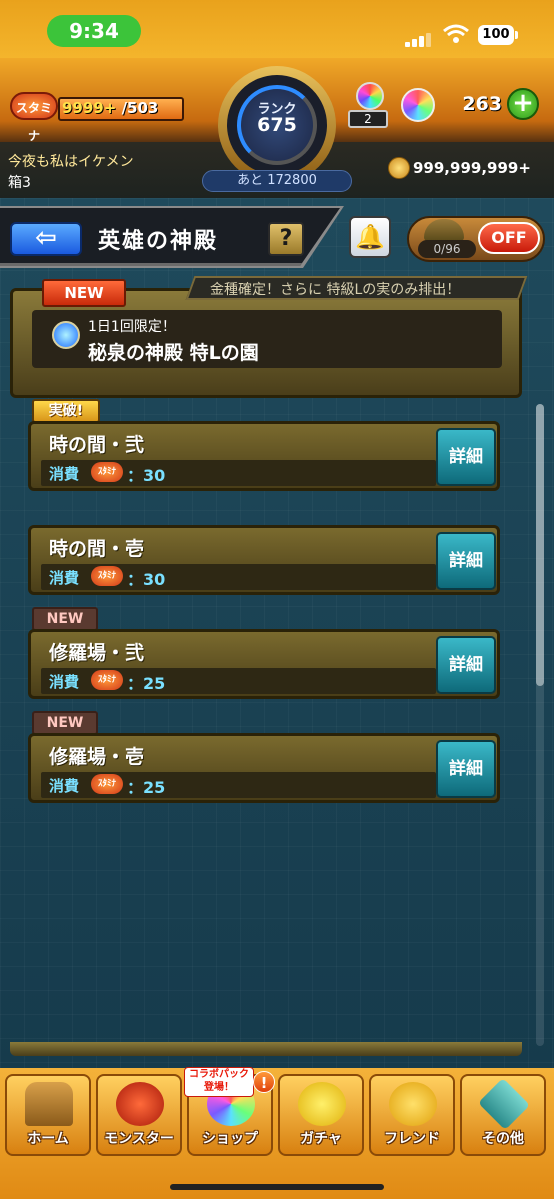 The width and height of the screenshot is (554, 1199). What do you see at coordinates (277, 181) in the screenshot?
I see `rank-next-exp: あと 172800` at bounding box center [277, 181].